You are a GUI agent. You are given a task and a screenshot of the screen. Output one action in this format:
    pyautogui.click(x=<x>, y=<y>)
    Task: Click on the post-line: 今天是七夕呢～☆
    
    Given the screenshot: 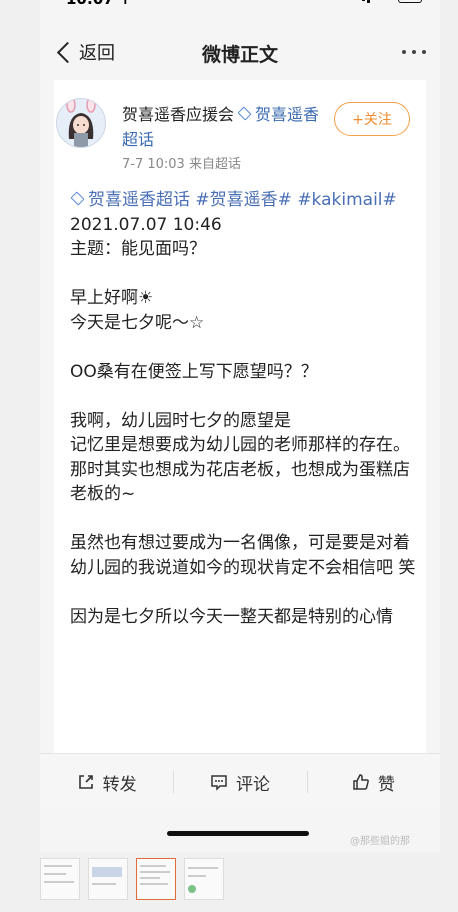 What is the action you would take?
    pyautogui.click(x=137, y=322)
    